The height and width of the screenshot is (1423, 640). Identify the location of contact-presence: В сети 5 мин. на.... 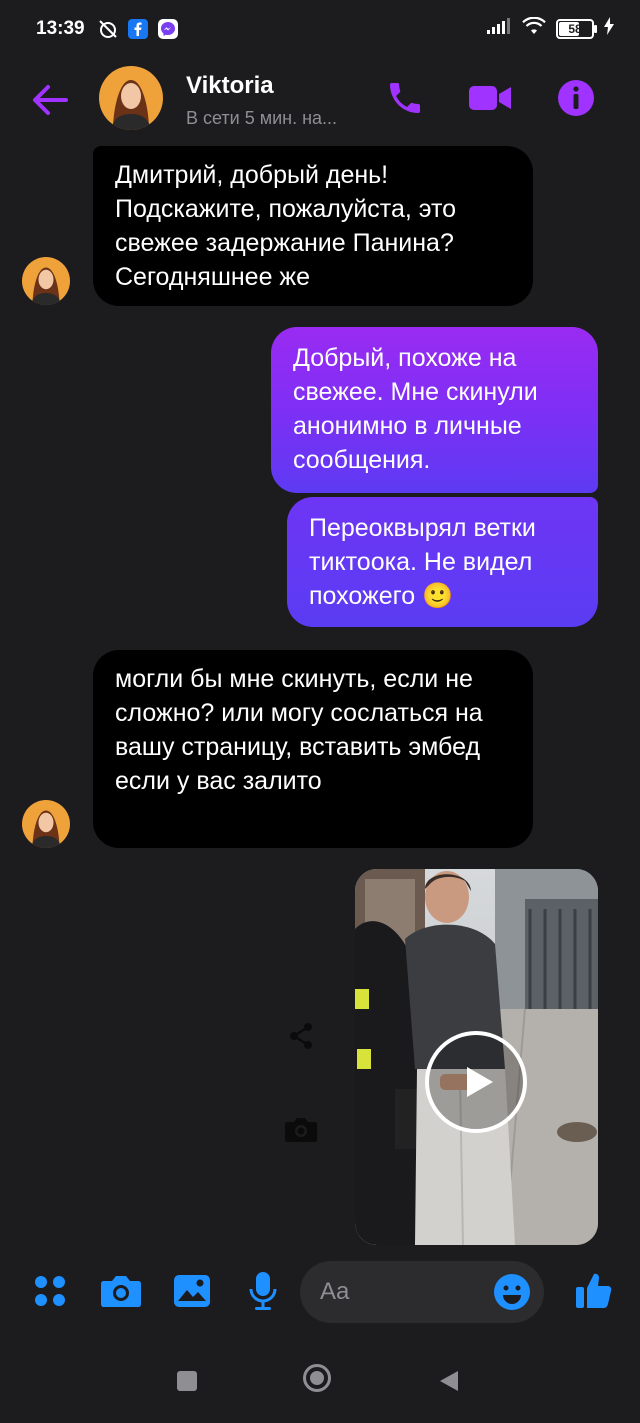
(262, 118).